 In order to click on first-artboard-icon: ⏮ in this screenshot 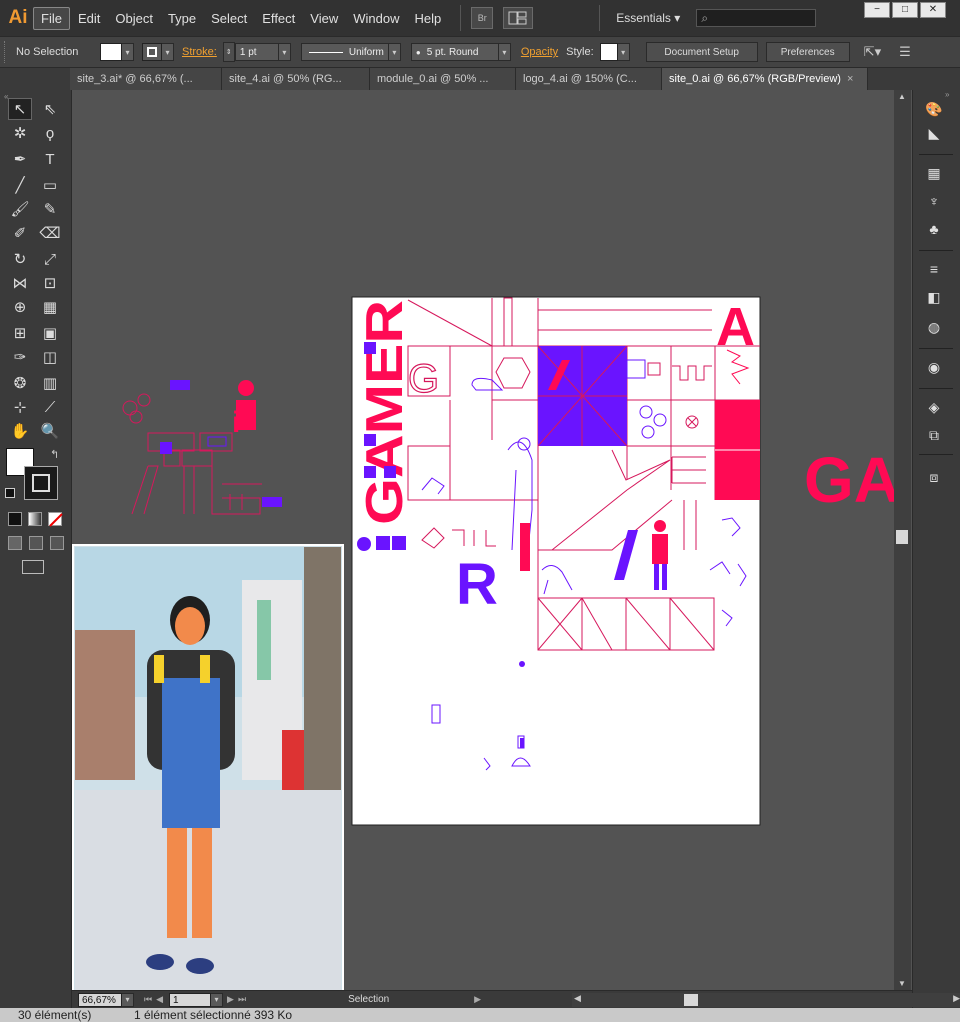, I will do `click(148, 999)`.